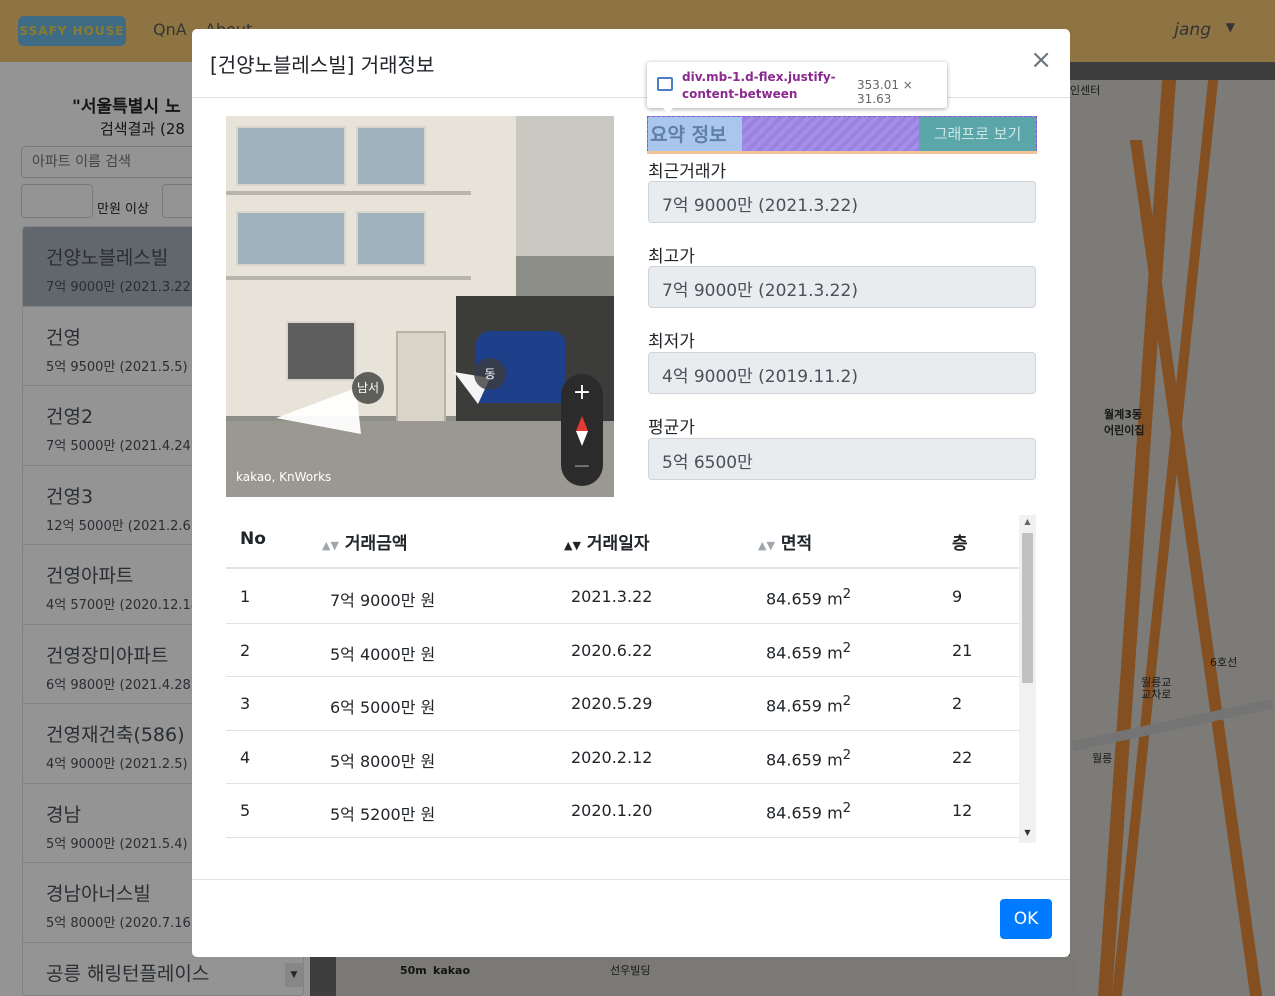 This screenshot has height=996, width=1275. I want to click on roadview-door, so click(421, 381).